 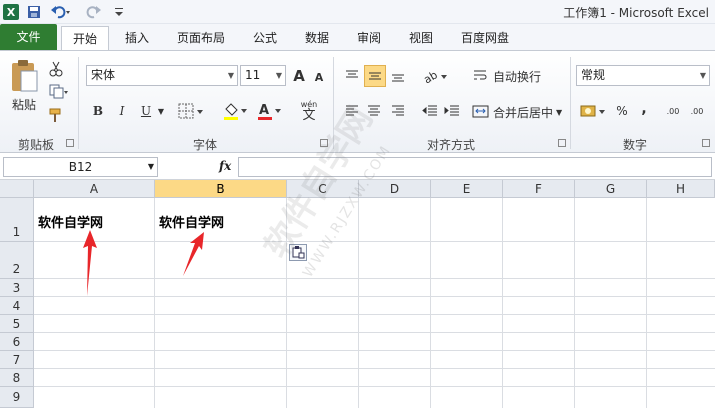 I want to click on insert-function-button: fx, so click(x=225, y=166).